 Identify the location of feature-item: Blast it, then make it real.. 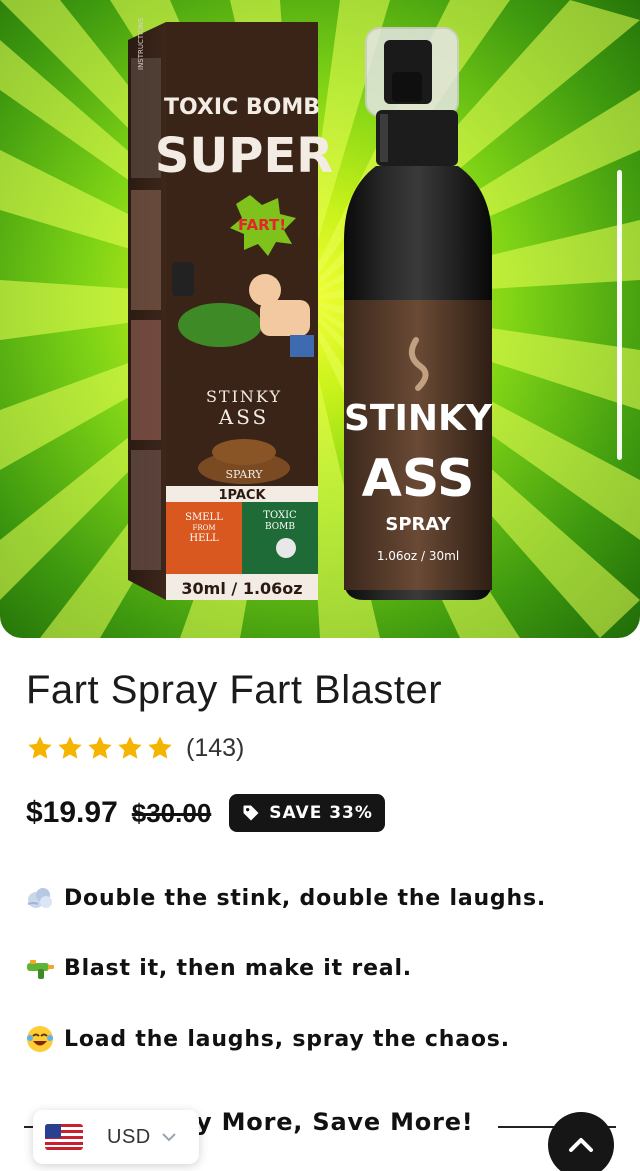
(218, 968).